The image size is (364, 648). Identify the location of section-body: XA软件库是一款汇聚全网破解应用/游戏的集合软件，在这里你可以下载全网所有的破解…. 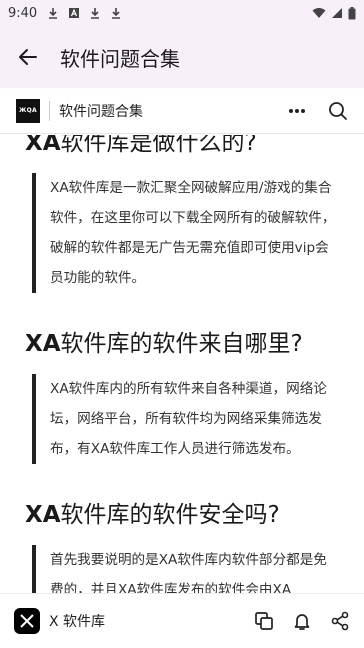
(193, 233).